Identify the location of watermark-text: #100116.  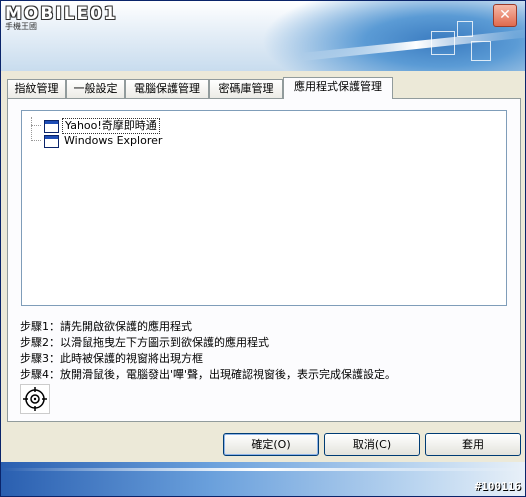
(497, 486).